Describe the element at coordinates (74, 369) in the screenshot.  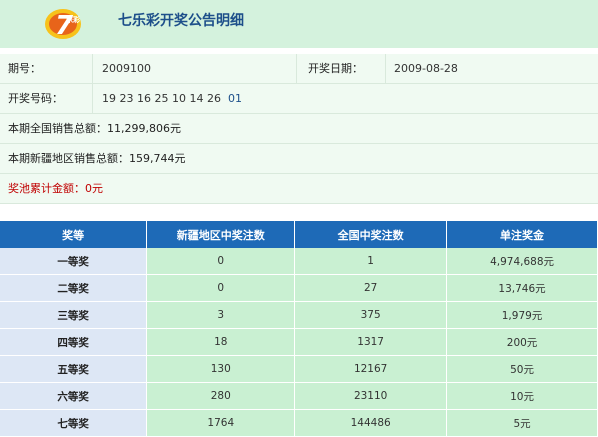
I see `grade-cell: 五等奖` at that location.